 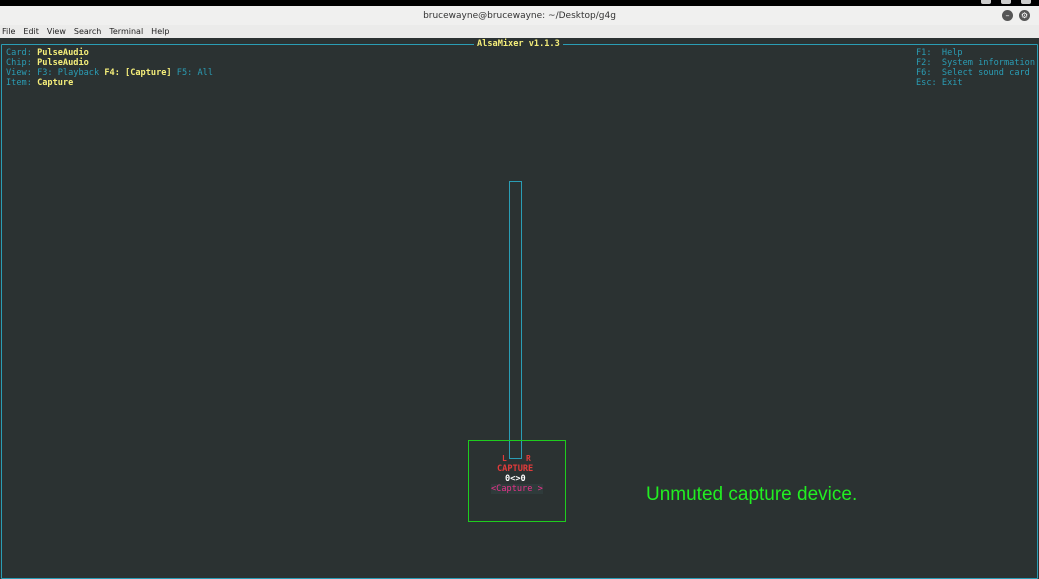 What do you see at coordinates (519, 32) in the screenshot?
I see `menu-bar: File Edit View Search Terminal Help` at bounding box center [519, 32].